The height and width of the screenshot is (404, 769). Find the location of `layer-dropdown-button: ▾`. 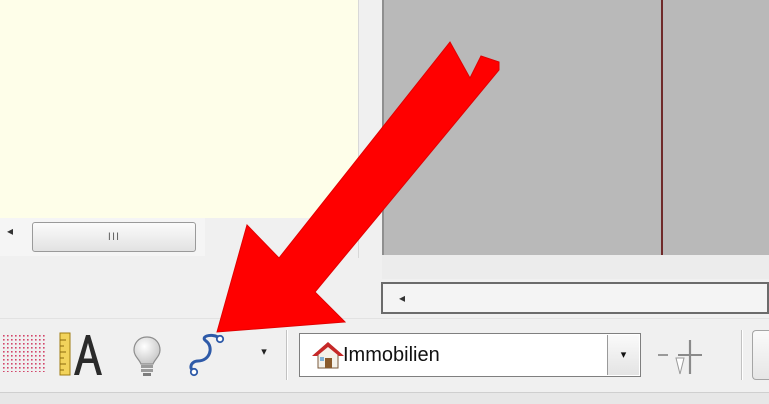

layer-dropdown-button: ▾ is located at coordinates (623, 355).